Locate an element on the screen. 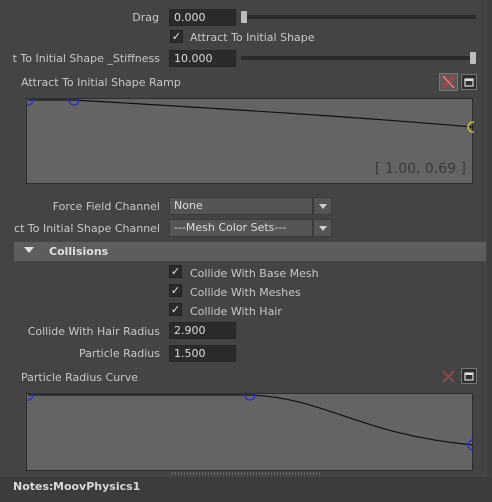 Image resolution: width=492 pixels, height=502 pixels. force-field-channel-dropdown: None is located at coordinates (241, 206).